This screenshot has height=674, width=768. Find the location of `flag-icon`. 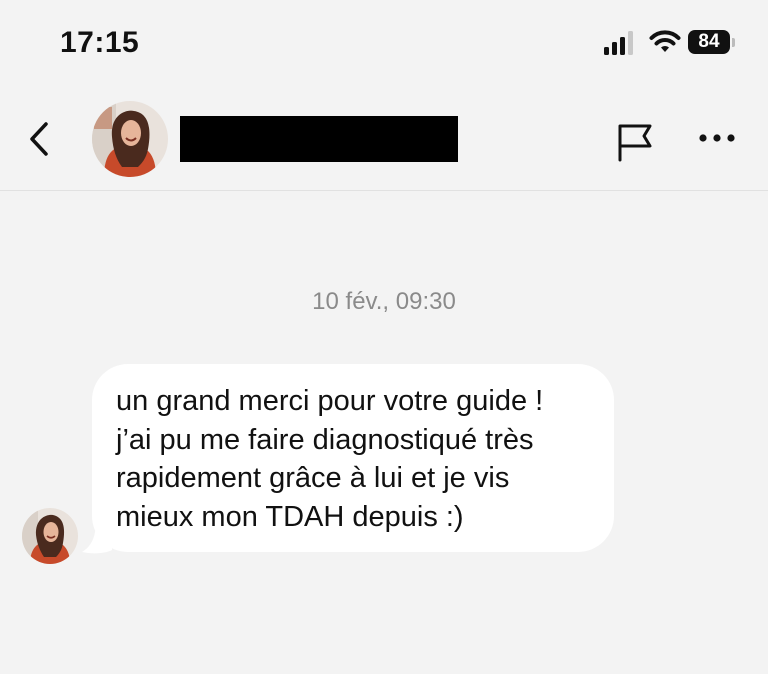

flag-icon is located at coordinates (635, 141).